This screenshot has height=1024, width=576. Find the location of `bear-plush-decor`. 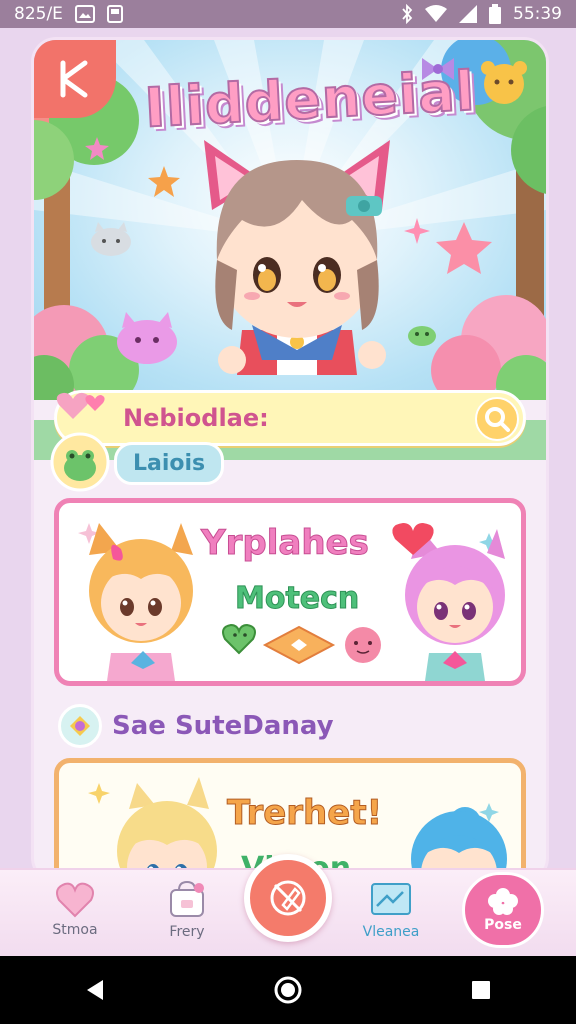

bear-plush-decor is located at coordinates (504, 82).